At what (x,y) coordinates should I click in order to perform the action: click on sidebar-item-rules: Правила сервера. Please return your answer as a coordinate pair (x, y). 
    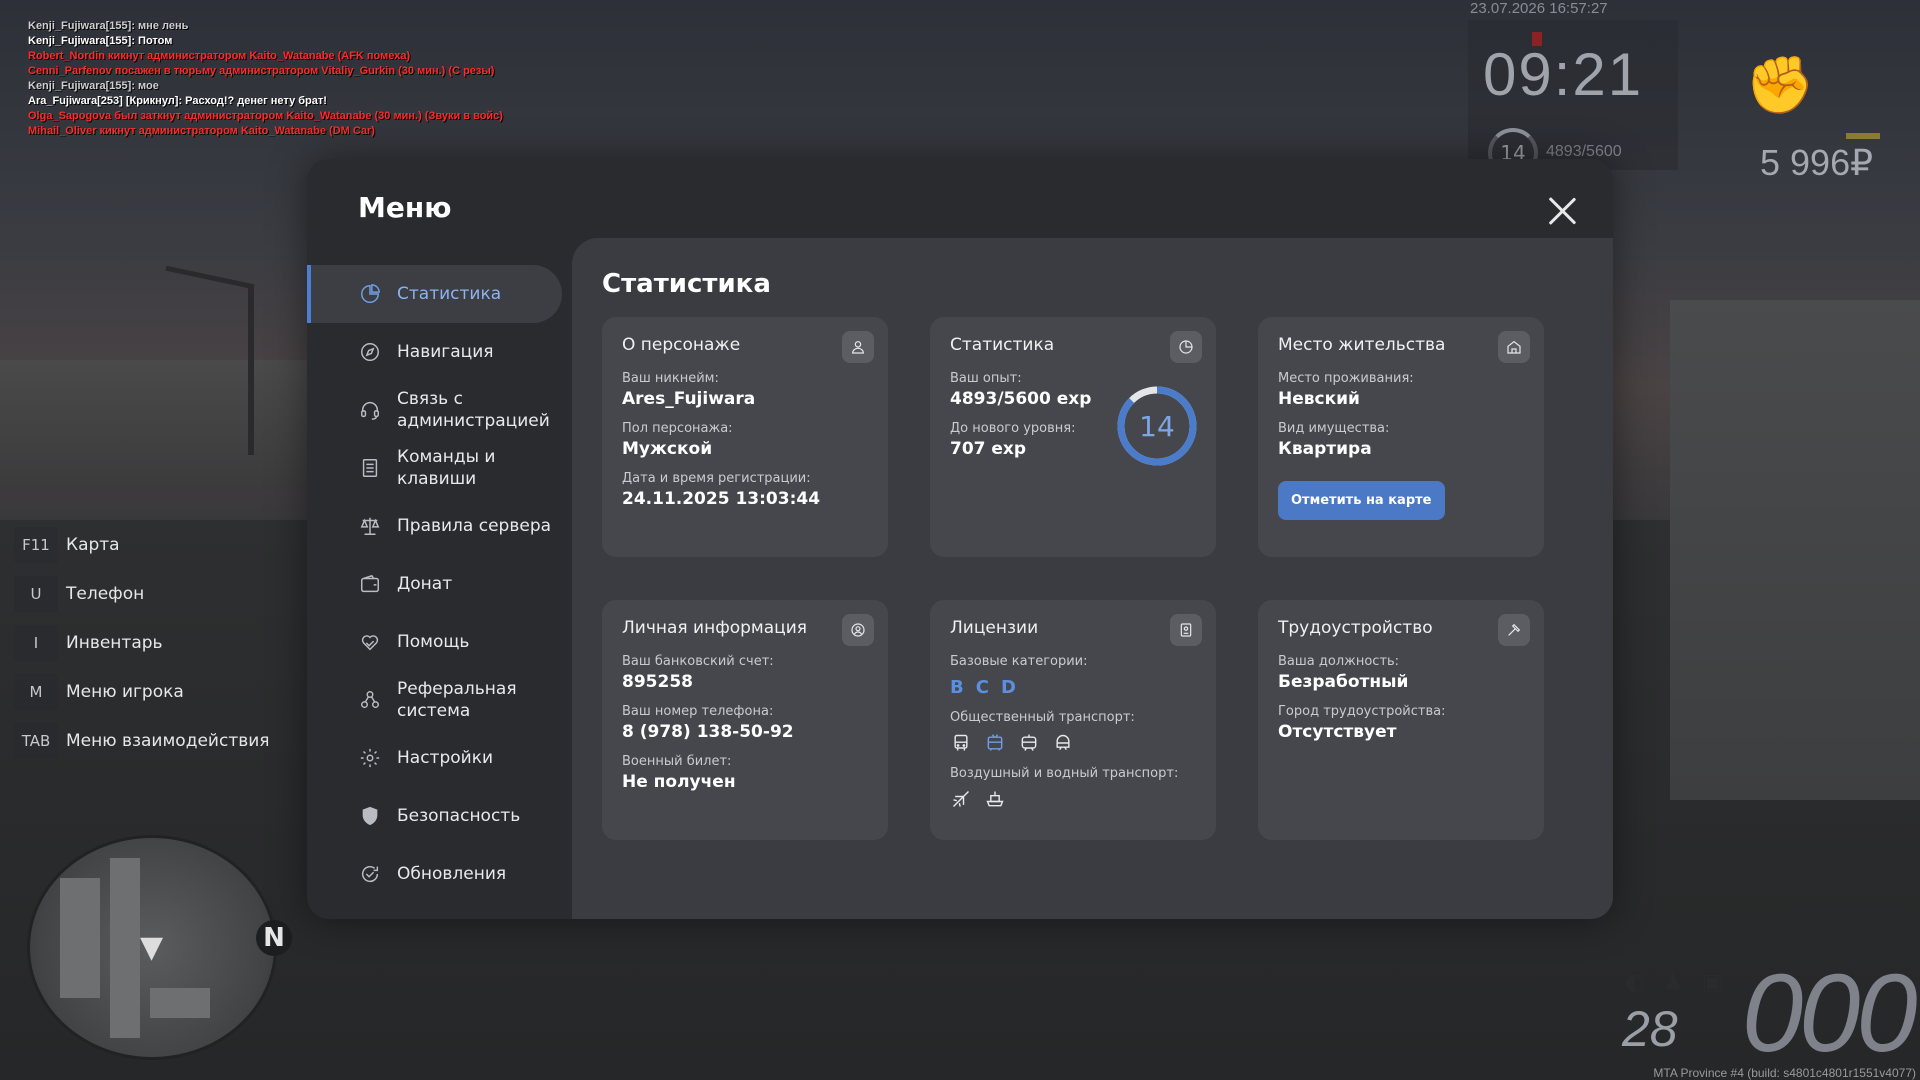
    Looking at the image, I should click on (435, 526).